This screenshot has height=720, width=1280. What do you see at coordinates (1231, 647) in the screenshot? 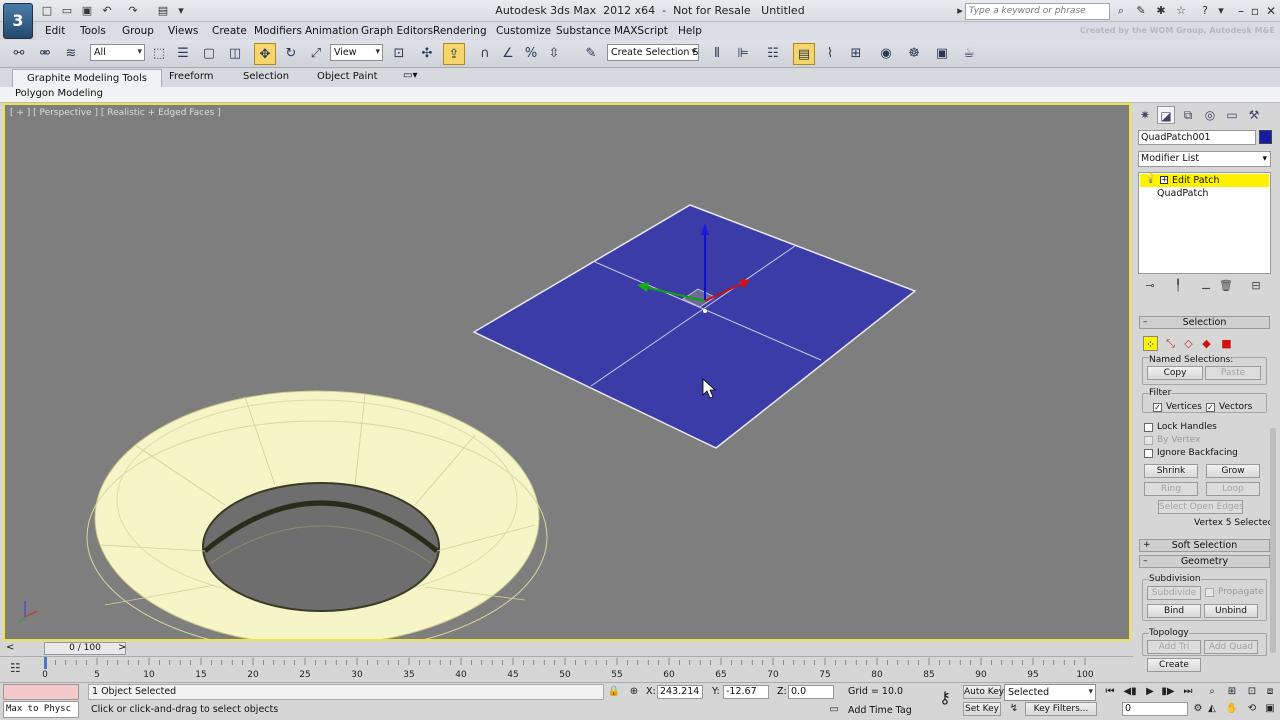
I see `add-quad-button: Add Quad` at bounding box center [1231, 647].